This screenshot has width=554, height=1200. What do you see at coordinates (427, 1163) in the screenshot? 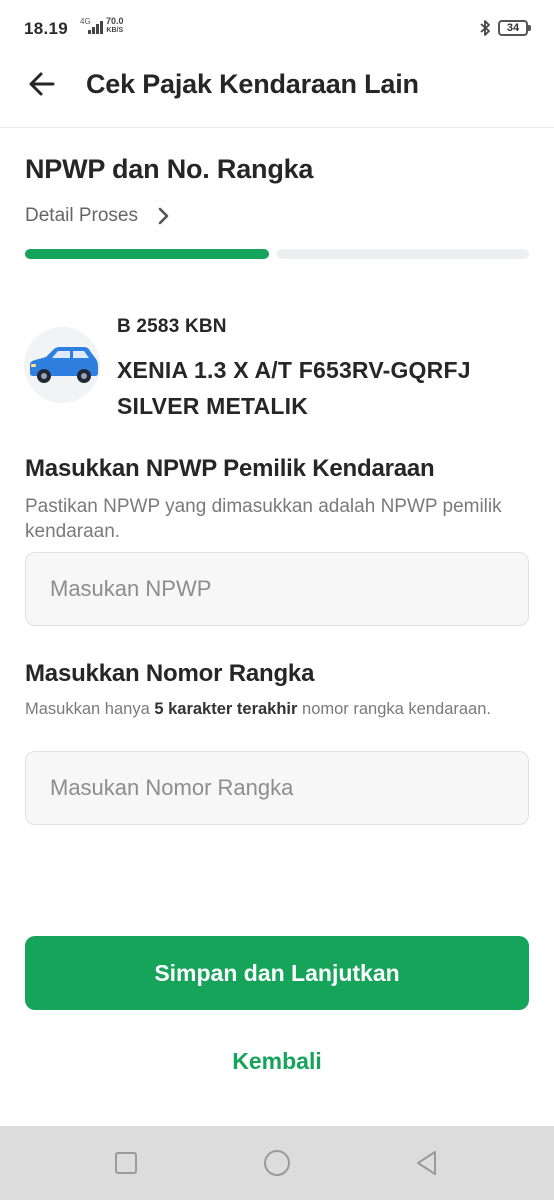
I see `back-triangle-icon` at bounding box center [427, 1163].